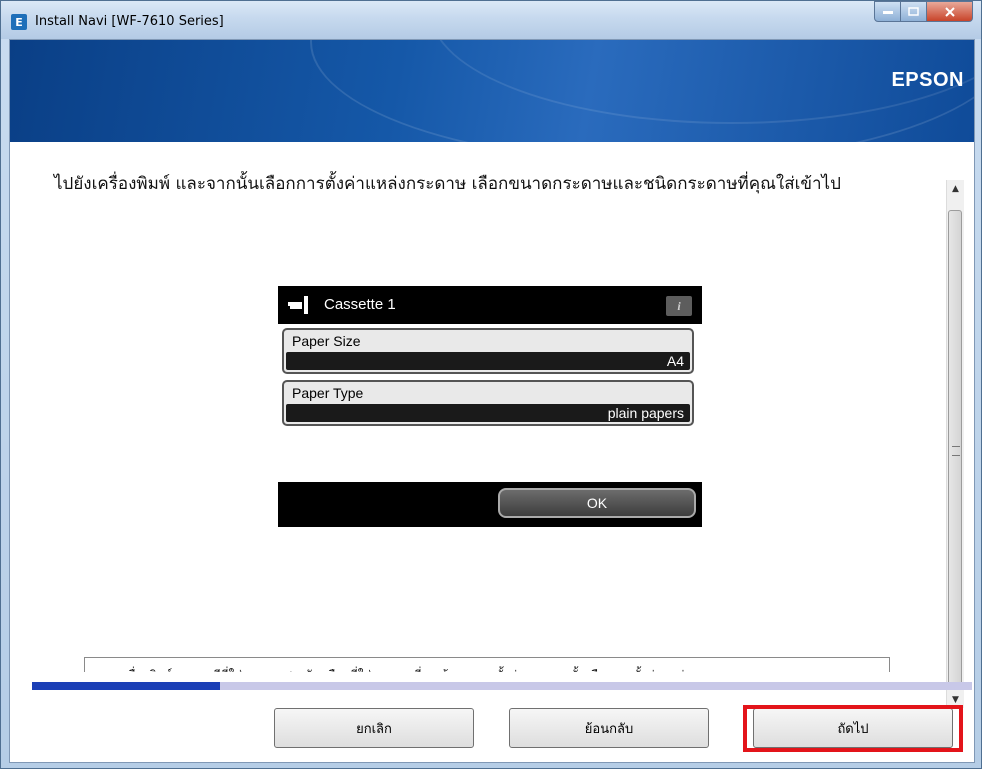  What do you see at coordinates (488, 351) in the screenshot?
I see `paper-size-setting: Paper Size A4` at bounding box center [488, 351].